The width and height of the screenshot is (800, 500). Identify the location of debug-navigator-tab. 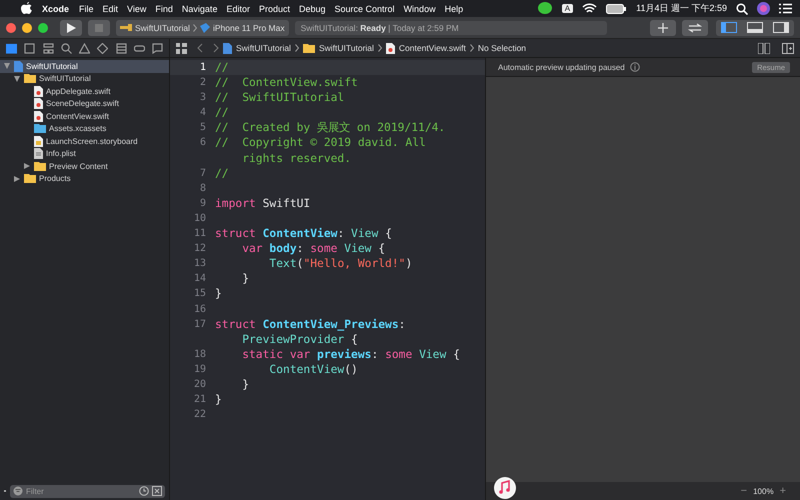
(121, 48).